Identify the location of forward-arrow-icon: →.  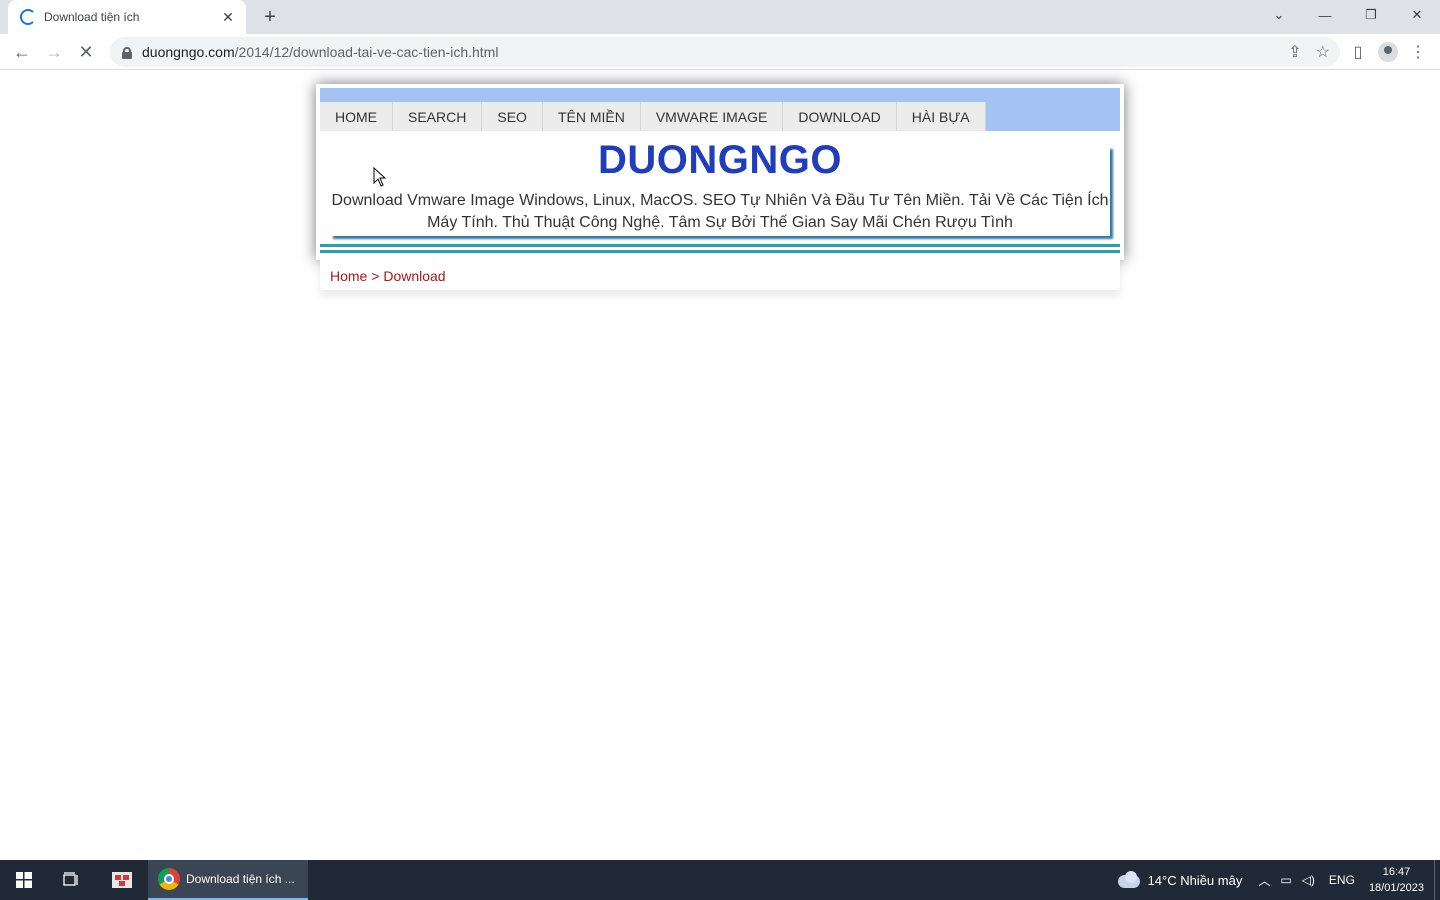
(54, 52).